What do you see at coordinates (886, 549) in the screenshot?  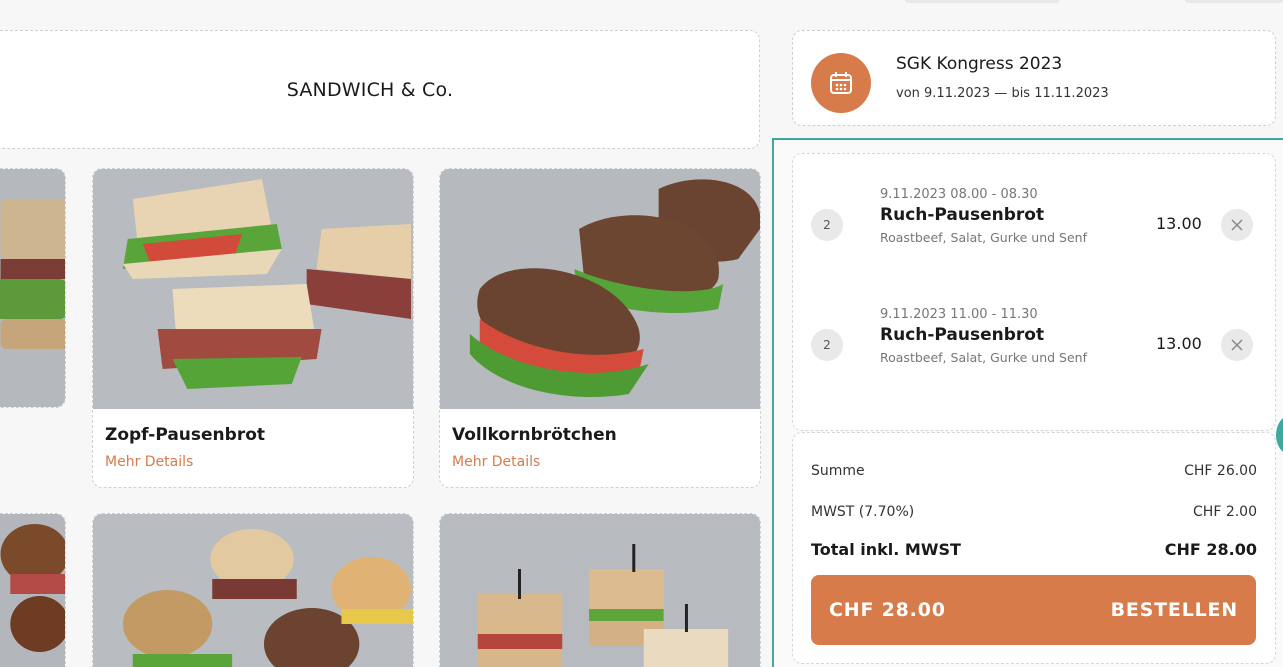 I see `total-label: Total inkl. MWST` at bounding box center [886, 549].